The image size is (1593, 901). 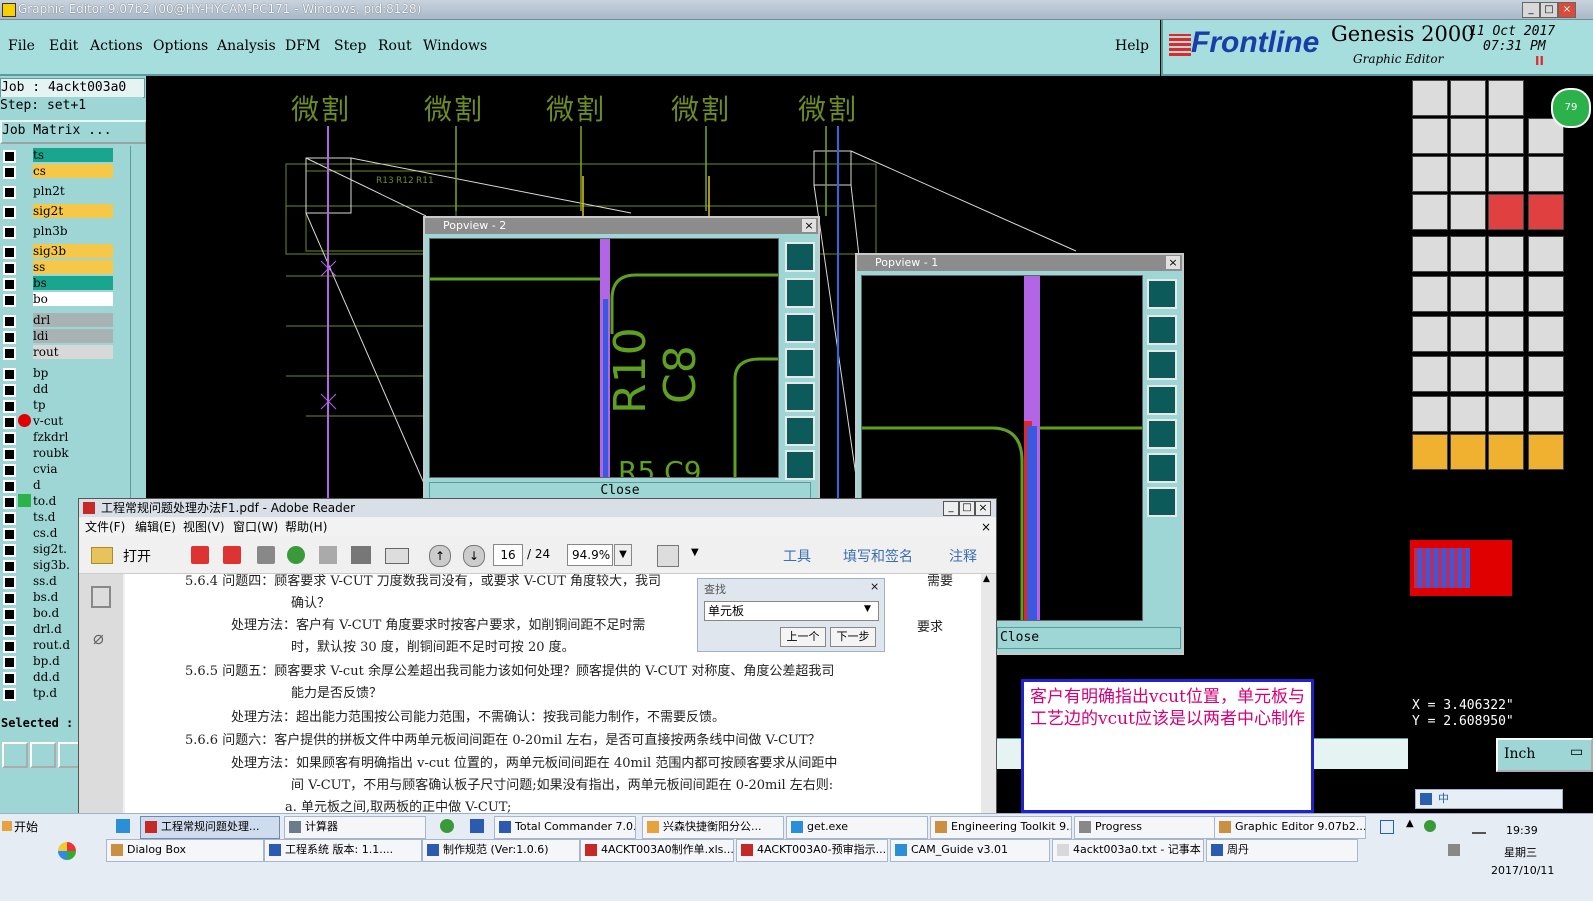 What do you see at coordinates (1128, 850) in the screenshot?
I see `taskbar-item: 4ackt003a0.txt - 记事本` at bounding box center [1128, 850].